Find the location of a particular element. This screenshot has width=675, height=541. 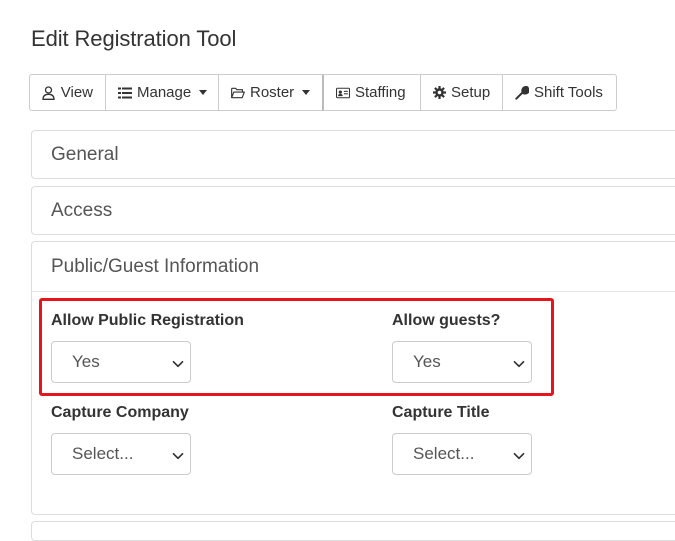

view-label: View is located at coordinates (76, 92).